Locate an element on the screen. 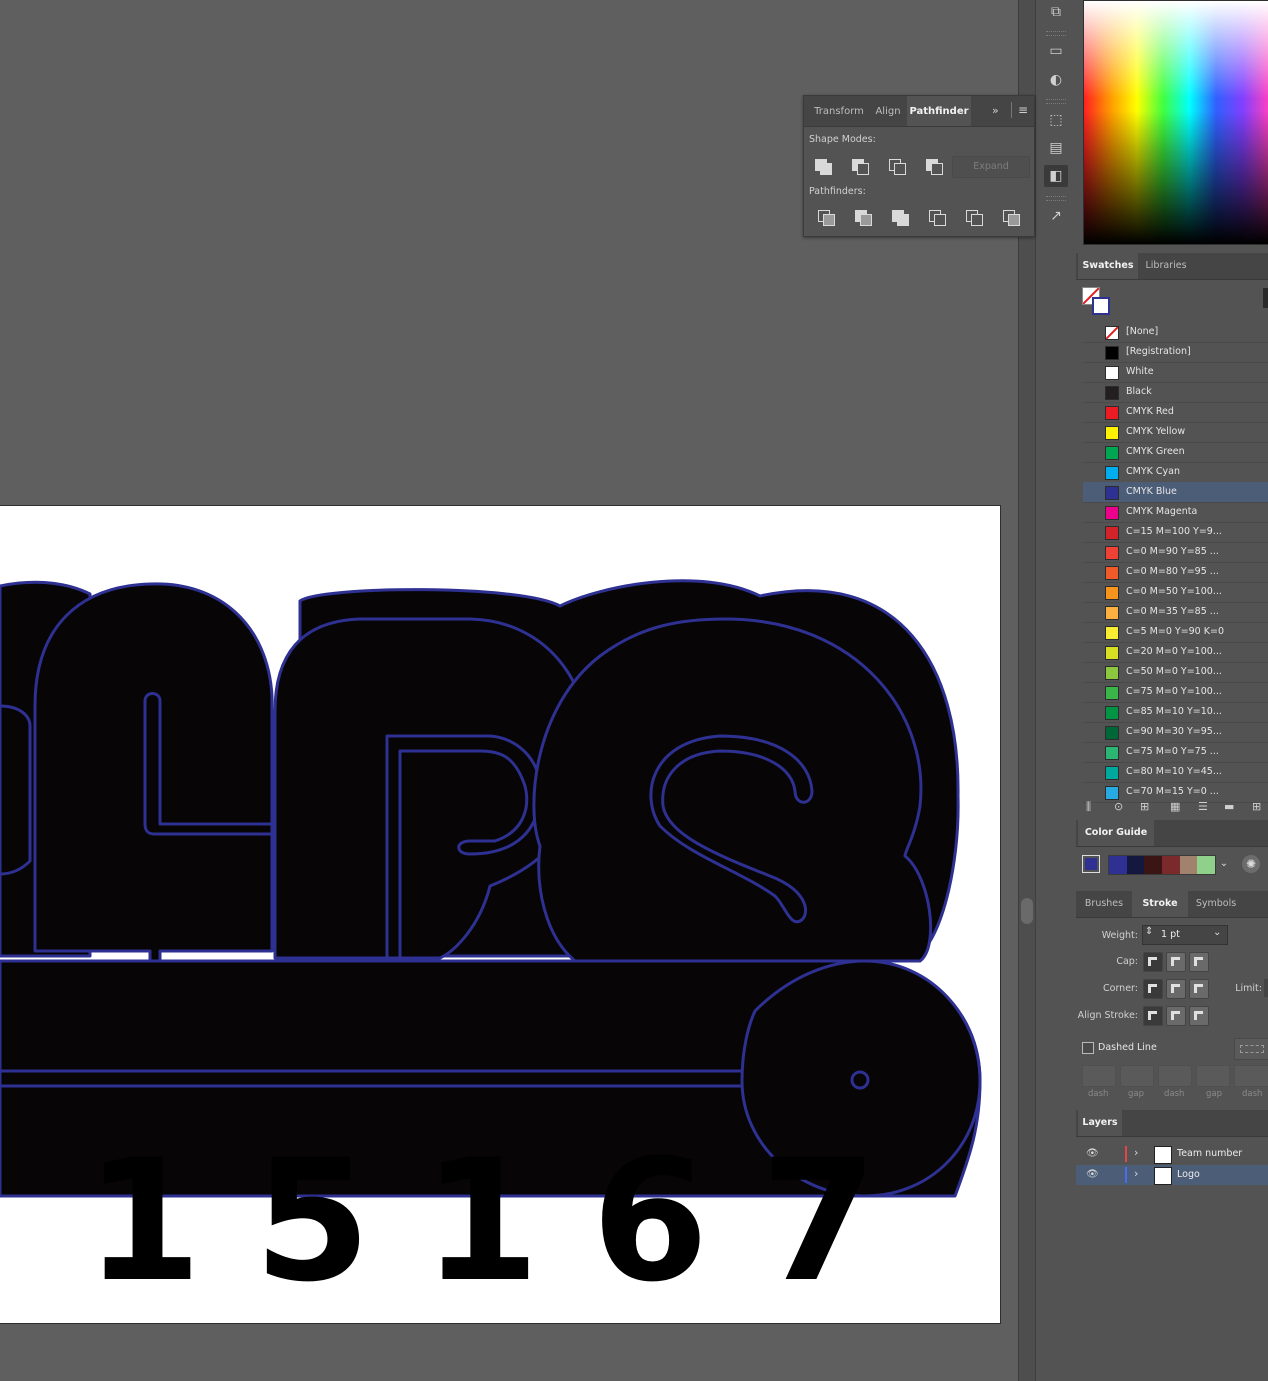  align-outside-button is located at coordinates (1199, 1016).